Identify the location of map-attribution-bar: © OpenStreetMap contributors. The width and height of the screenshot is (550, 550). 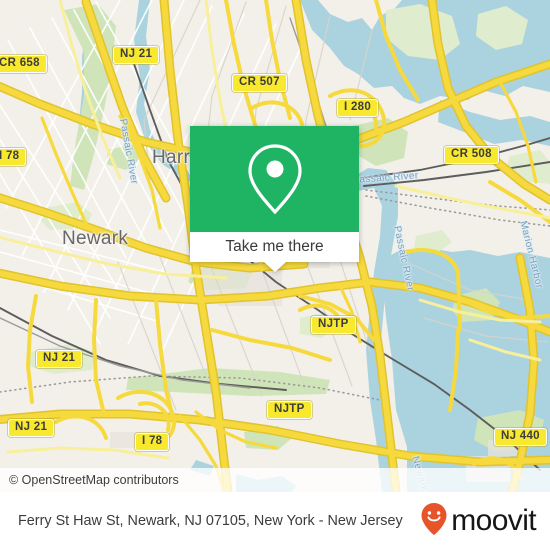
(275, 480).